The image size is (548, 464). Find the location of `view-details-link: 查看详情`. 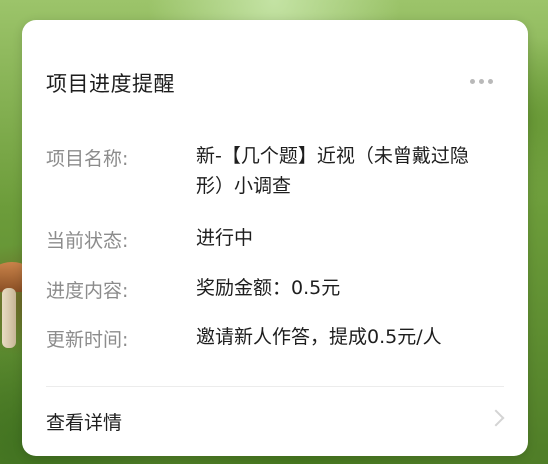

view-details-link: 查看详情 is located at coordinates (84, 421).